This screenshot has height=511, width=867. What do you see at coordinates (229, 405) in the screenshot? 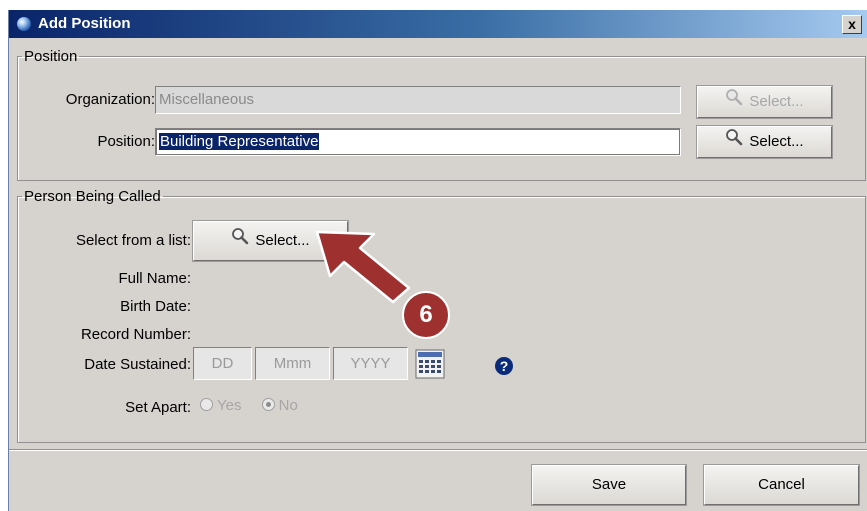
I see `set-apart-yes-label: Yes` at bounding box center [229, 405].